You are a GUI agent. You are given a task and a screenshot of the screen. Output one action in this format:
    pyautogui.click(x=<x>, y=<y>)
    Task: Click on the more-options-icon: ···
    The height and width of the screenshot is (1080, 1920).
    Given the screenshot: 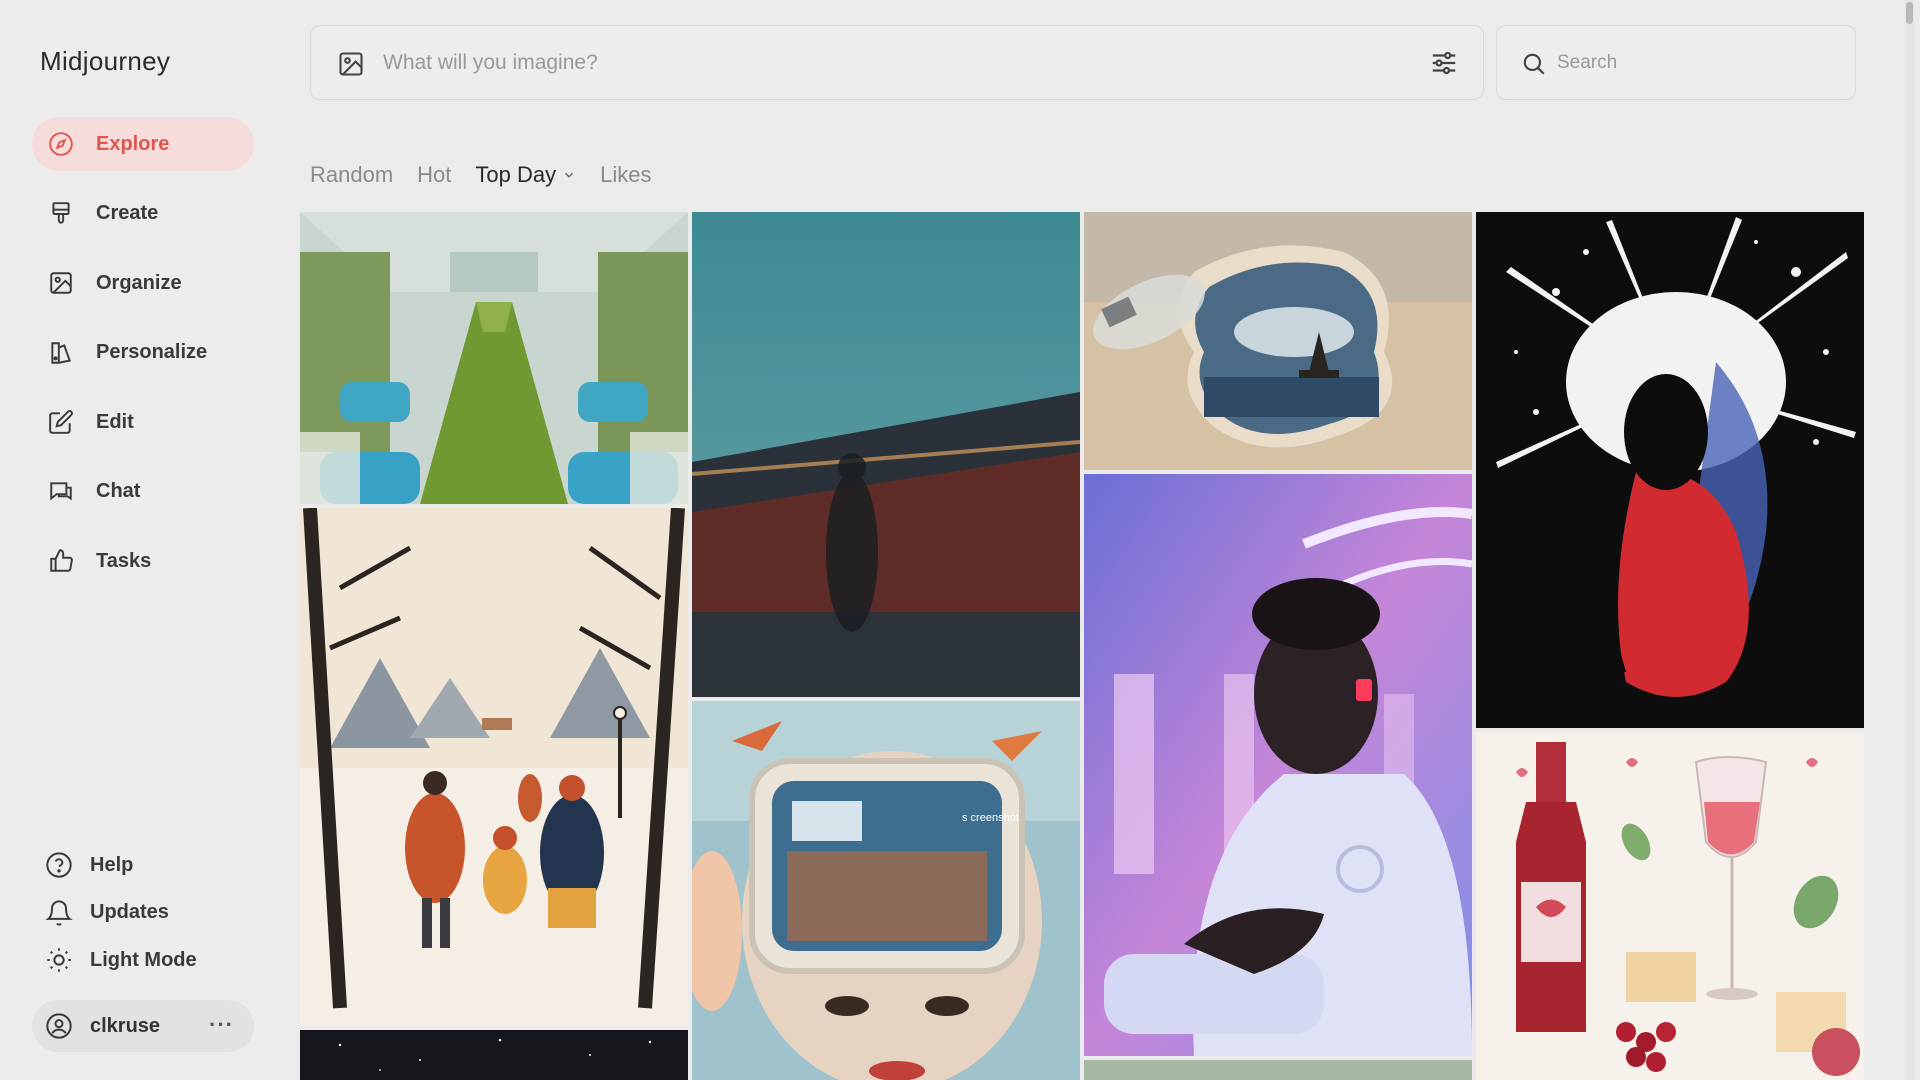 What is the action you would take?
    pyautogui.click(x=221, y=1025)
    